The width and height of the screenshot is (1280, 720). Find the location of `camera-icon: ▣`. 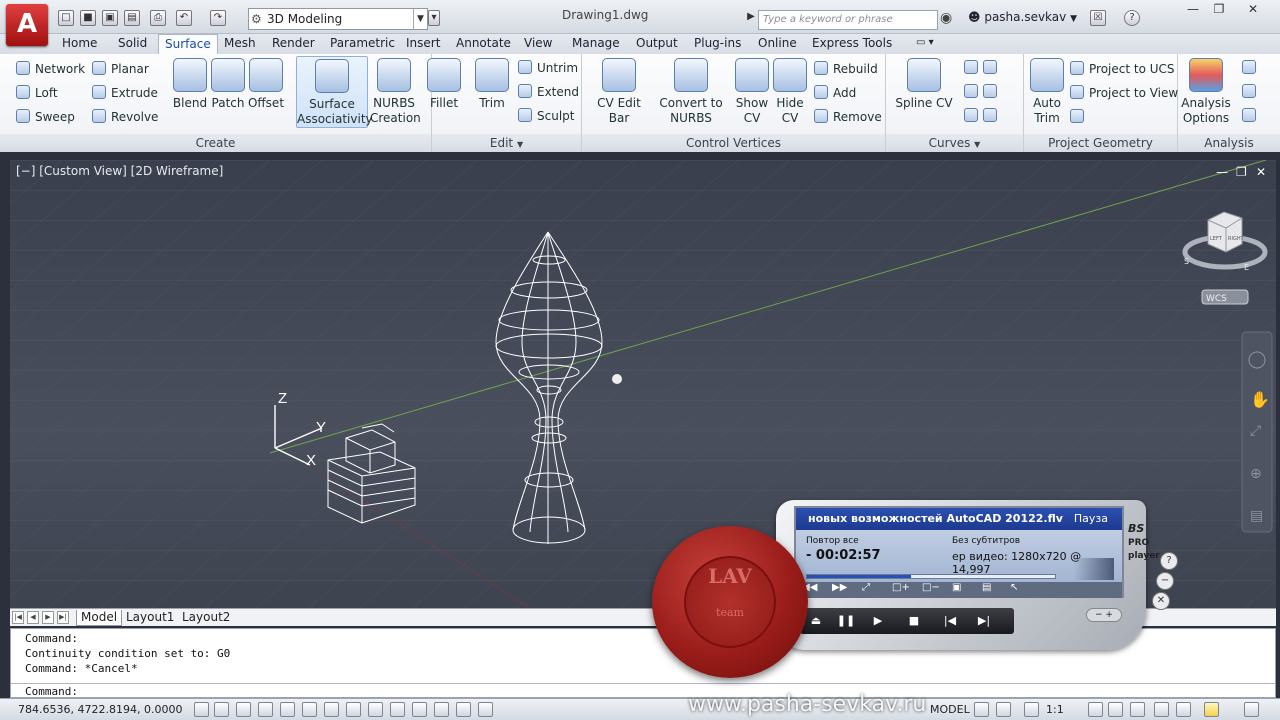

camera-icon: ▣ is located at coordinates (956, 587).